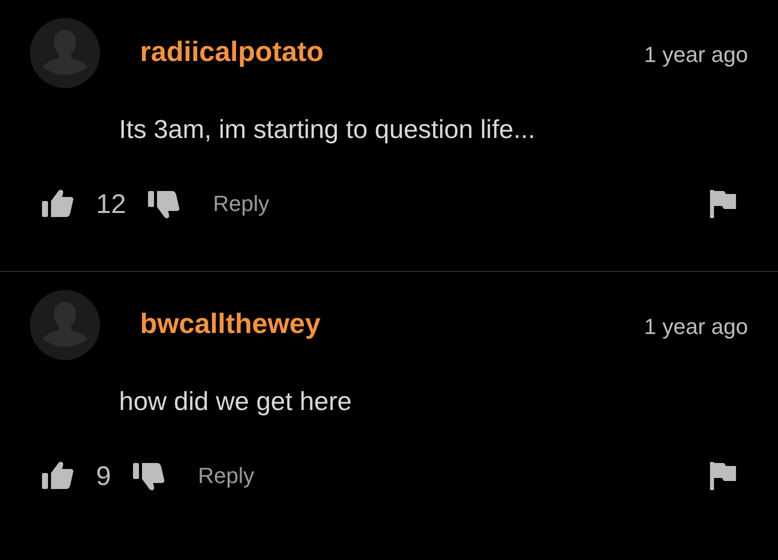  I want to click on like-count: 12, so click(111, 204).